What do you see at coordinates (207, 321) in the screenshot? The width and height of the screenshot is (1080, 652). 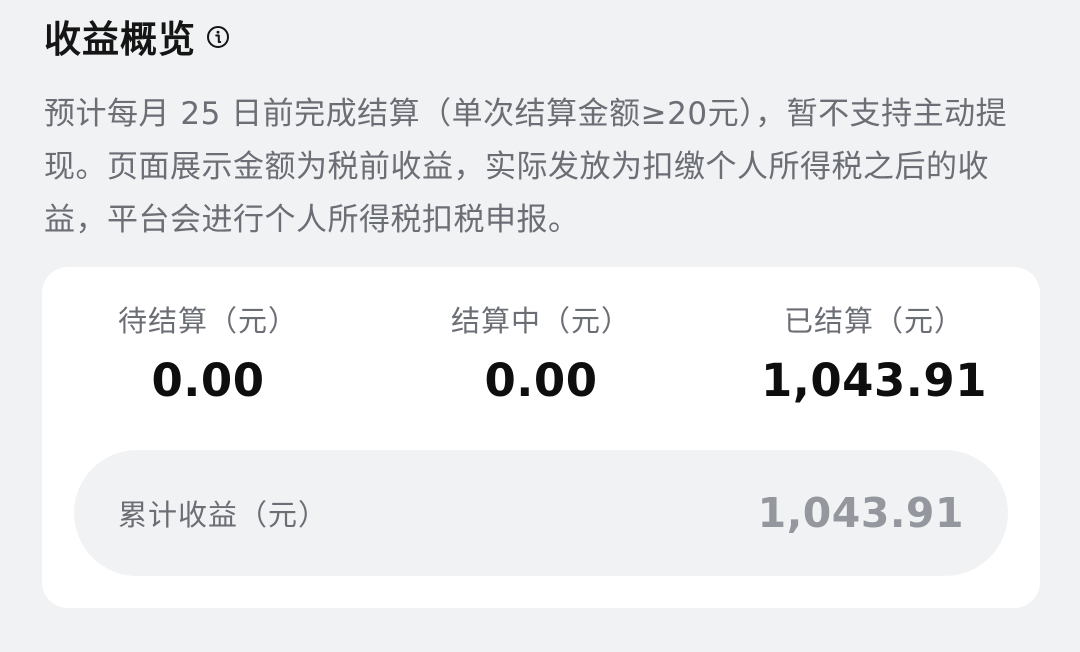 I see `pending-settlement-label: 待结算（元）` at bounding box center [207, 321].